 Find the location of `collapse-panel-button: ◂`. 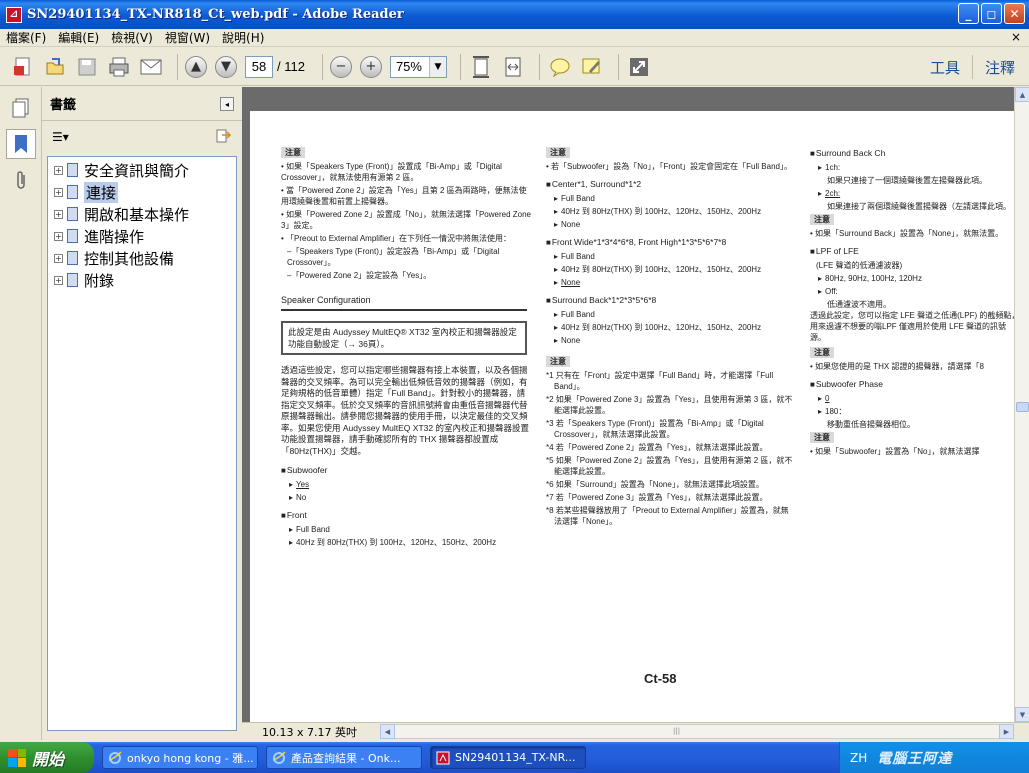

collapse-panel-button: ◂ is located at coordinates (227, 104).